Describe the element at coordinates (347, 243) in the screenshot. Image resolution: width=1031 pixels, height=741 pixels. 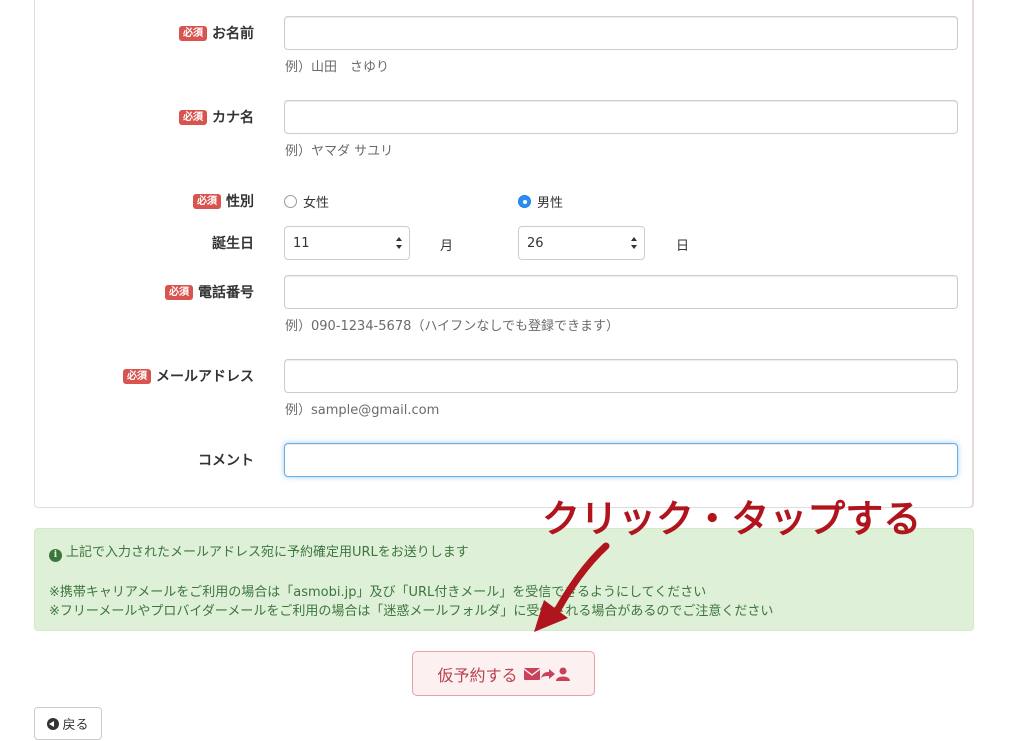
I see `birth-month-select: 11` at that location.